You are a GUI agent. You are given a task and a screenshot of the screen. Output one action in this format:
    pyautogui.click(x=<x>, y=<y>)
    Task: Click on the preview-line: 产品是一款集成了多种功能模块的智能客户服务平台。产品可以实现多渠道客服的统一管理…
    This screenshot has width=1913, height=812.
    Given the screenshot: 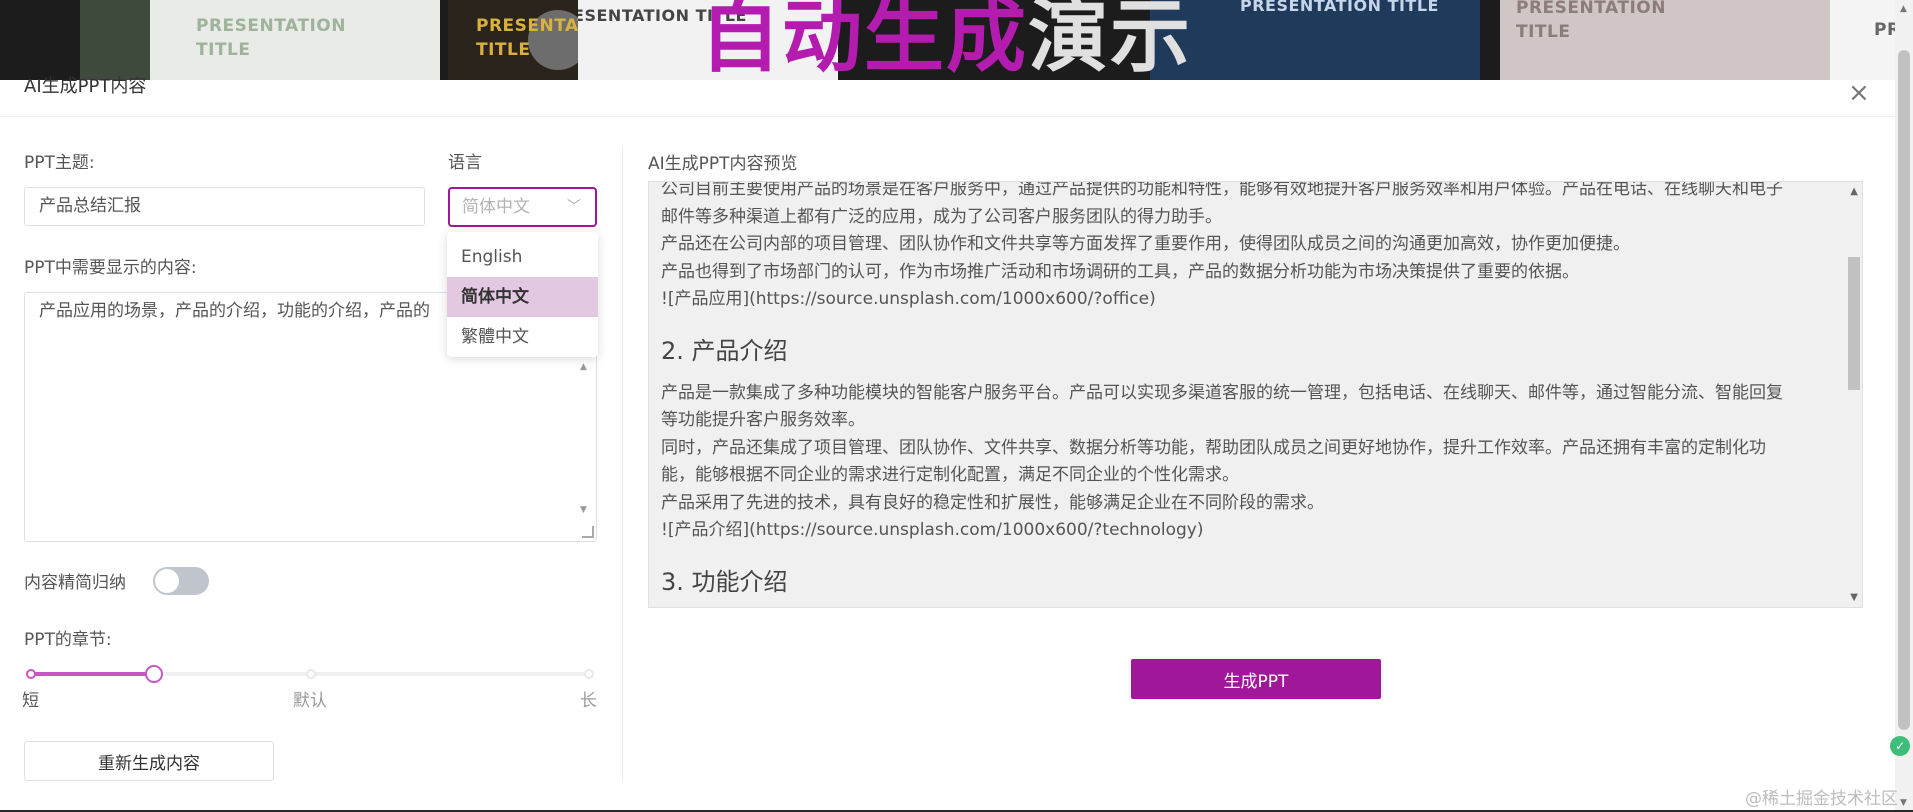 What is the action you would take?
    pyautogui.click(x=1222, y=392)
    